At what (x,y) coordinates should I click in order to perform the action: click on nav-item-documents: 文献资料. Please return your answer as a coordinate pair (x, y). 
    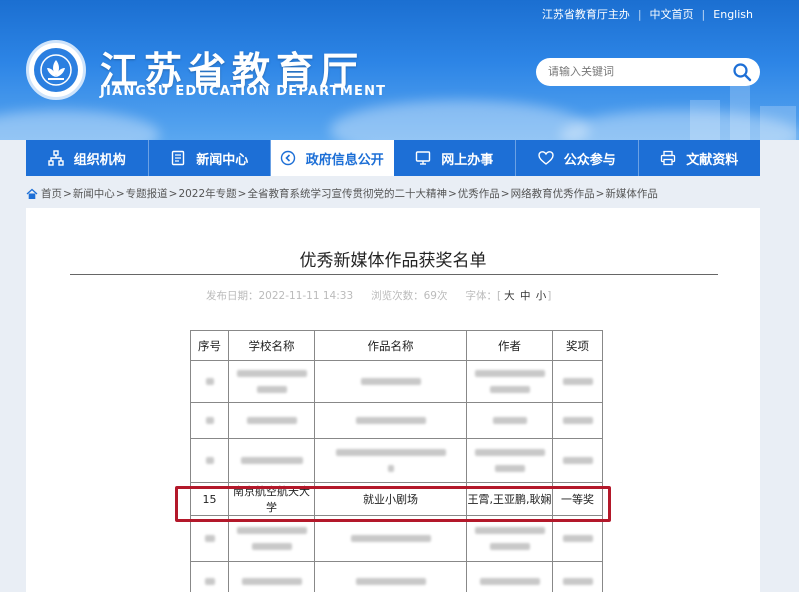
    Looking at the image, I should click on (700, 158).